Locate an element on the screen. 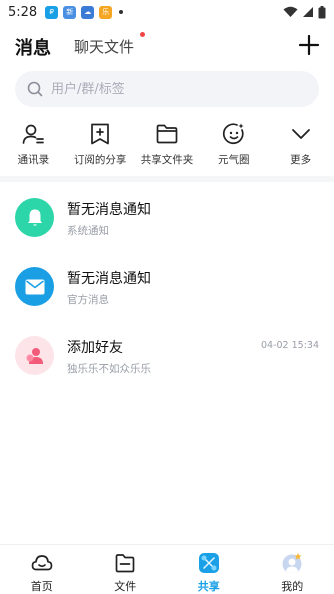 The image size is (334, 594). quick-action-label: 通讯录 is located at coordinates (33, 160).